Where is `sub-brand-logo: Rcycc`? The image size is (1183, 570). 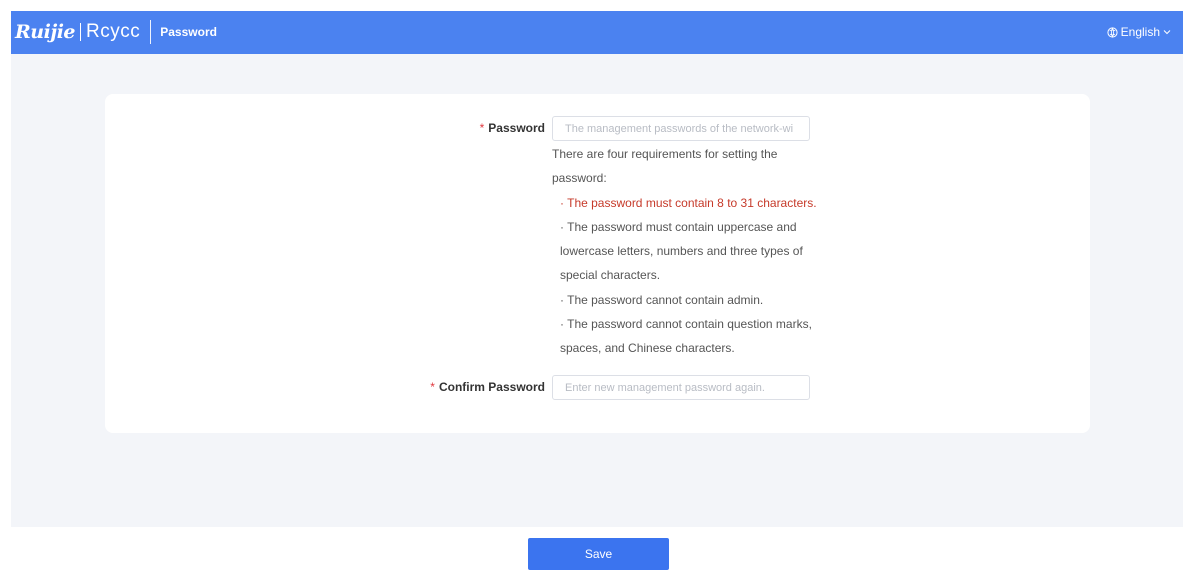 sub-brand-logo: Rcycc is located at coordinates (113, 31).